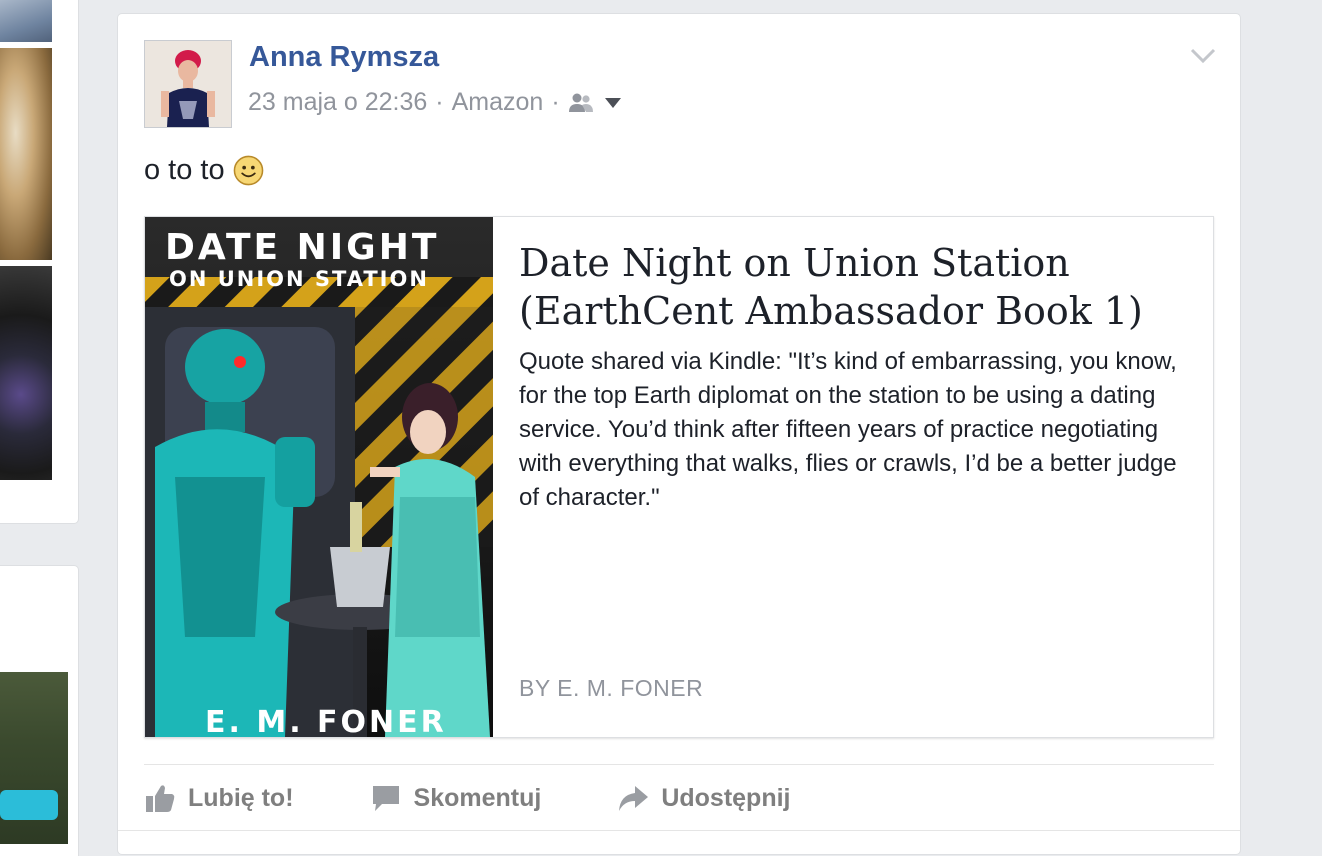 The height and width of the screenshot is (856, 1322). I want to click on caret-down-icon, so click(612, 102).